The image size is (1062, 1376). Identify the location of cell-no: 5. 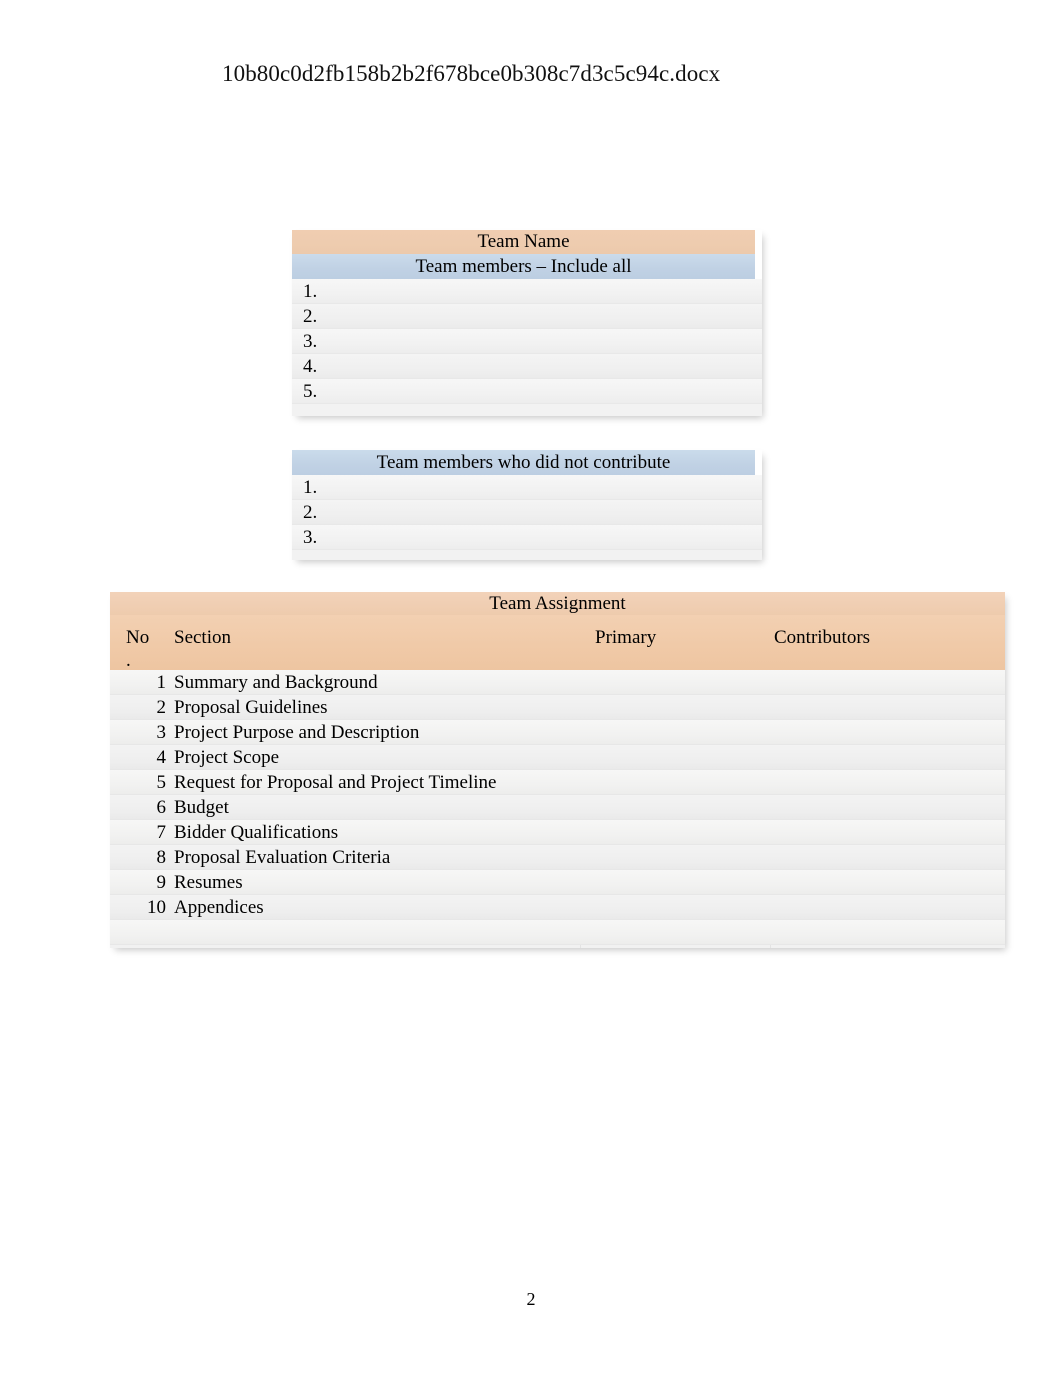
(161, 782).